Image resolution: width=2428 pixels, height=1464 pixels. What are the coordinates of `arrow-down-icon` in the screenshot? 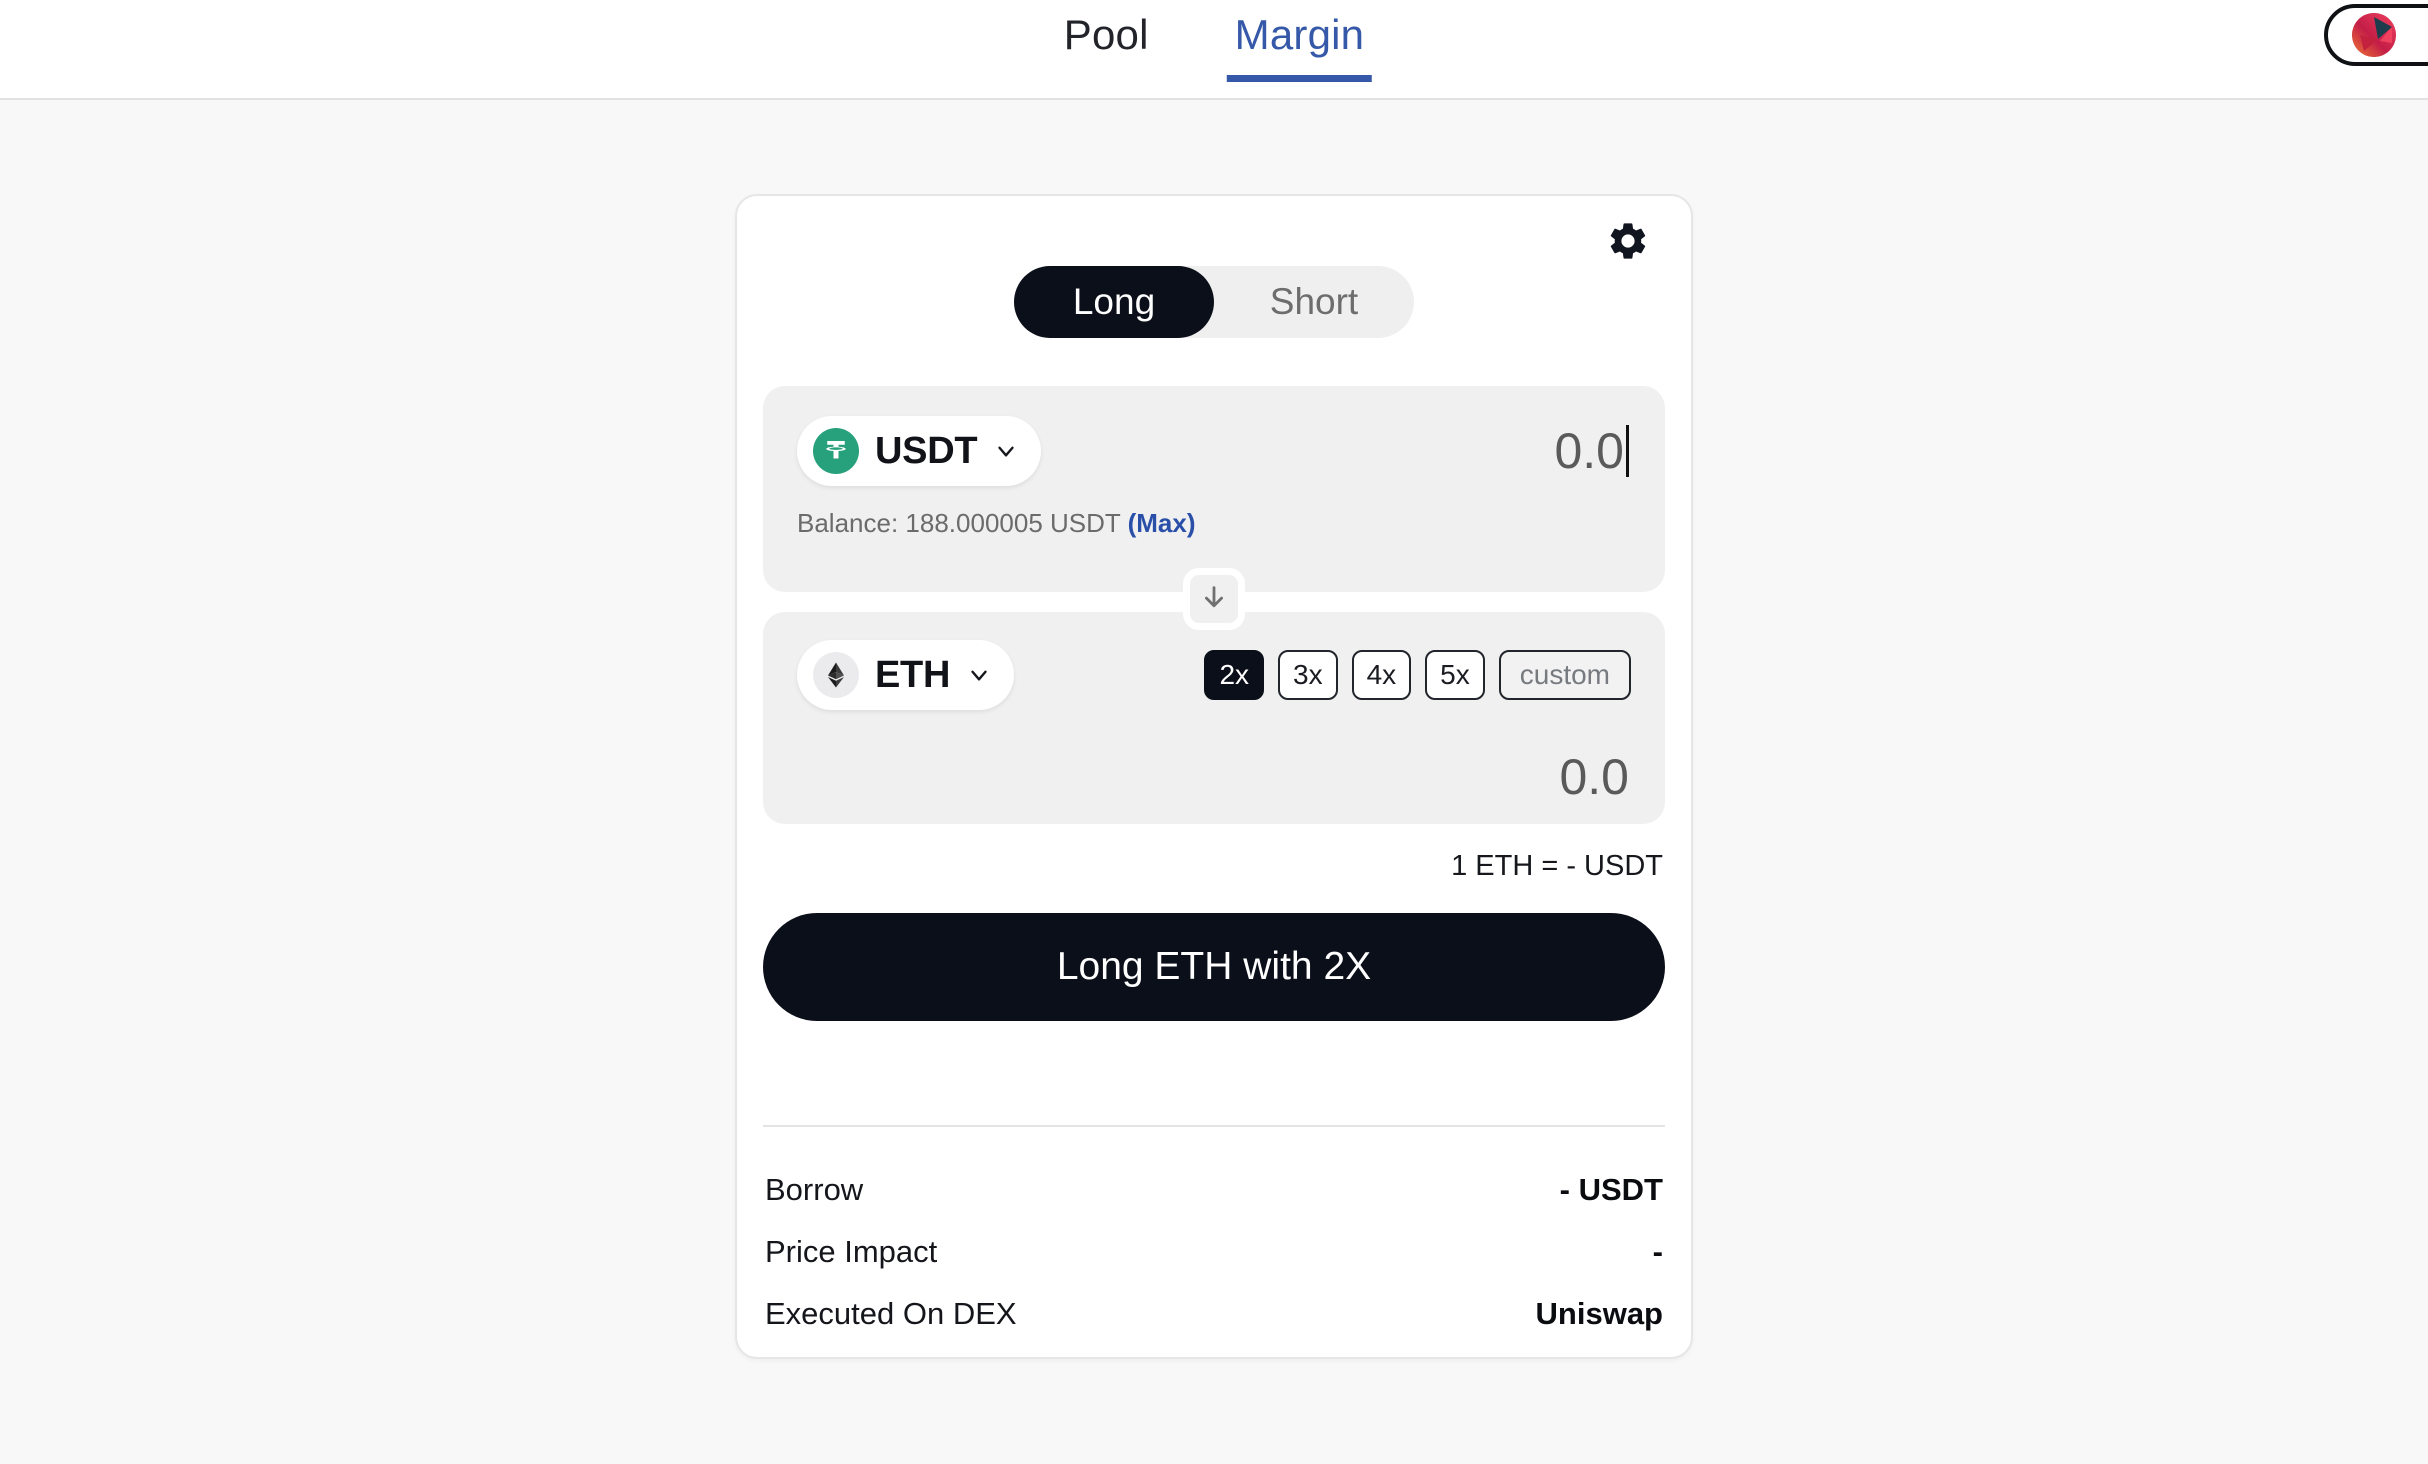 It's located at (1214, 599).